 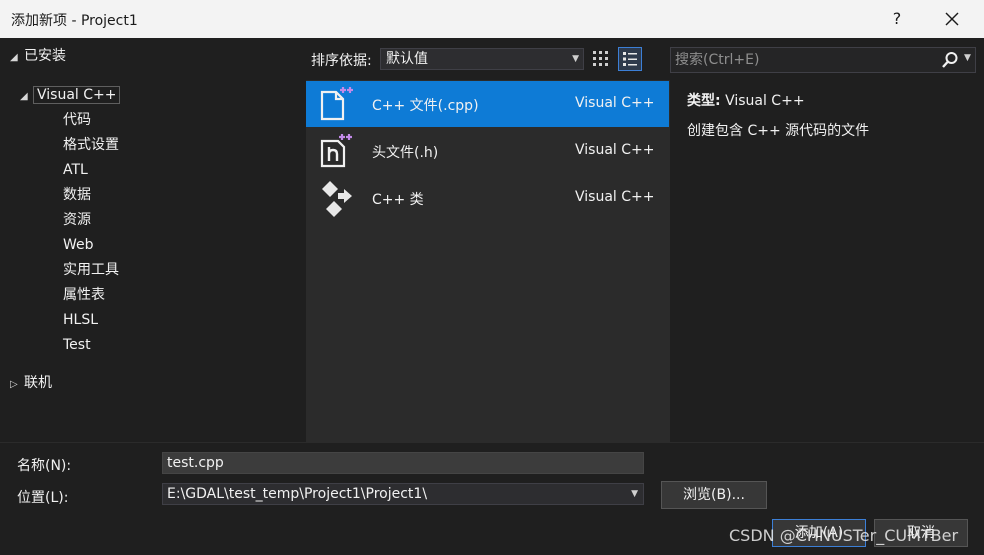 I want to click on search-input, so click(x=804, y=60).